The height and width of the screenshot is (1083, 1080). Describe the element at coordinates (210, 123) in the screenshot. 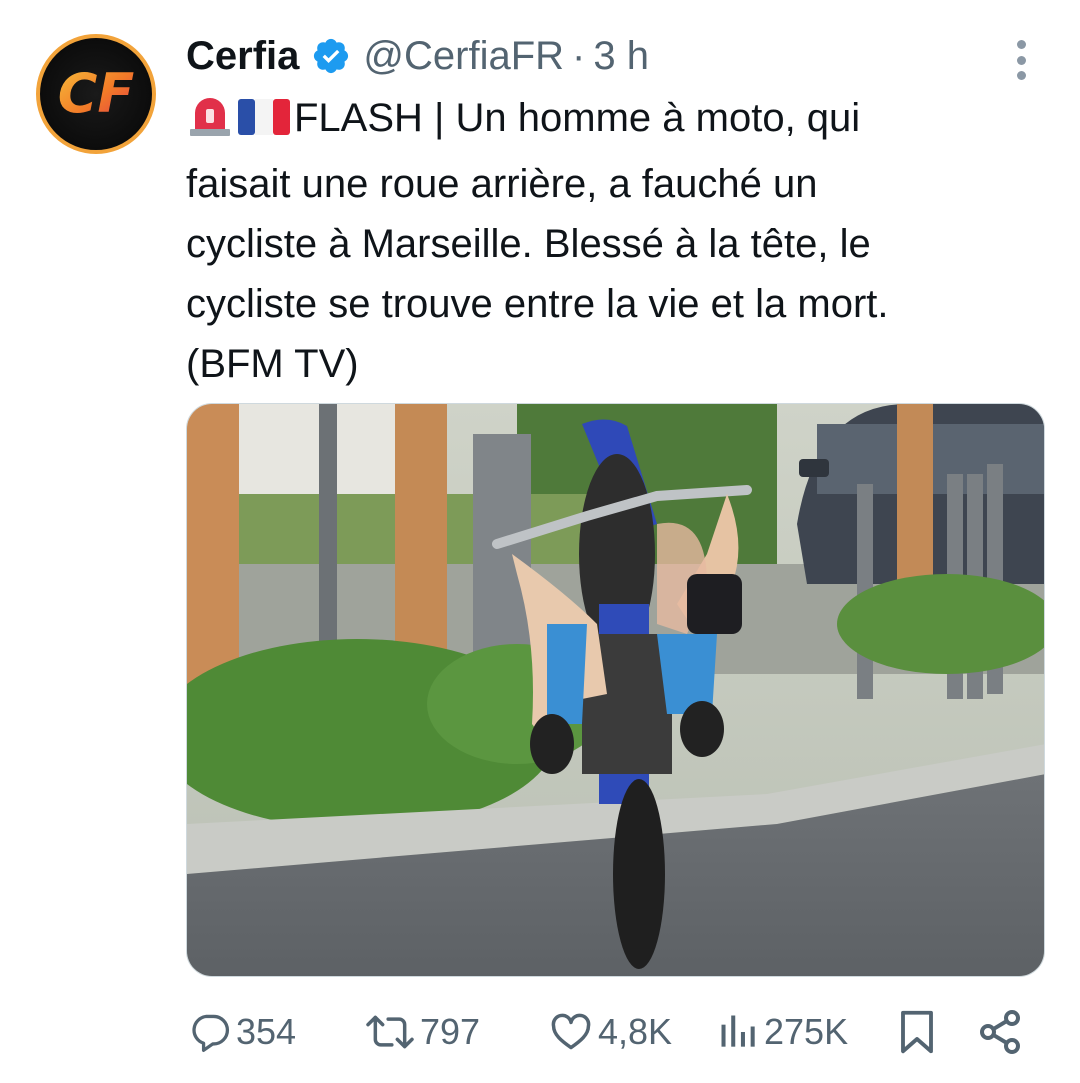

I see `rotating-light-emoji` at that location.